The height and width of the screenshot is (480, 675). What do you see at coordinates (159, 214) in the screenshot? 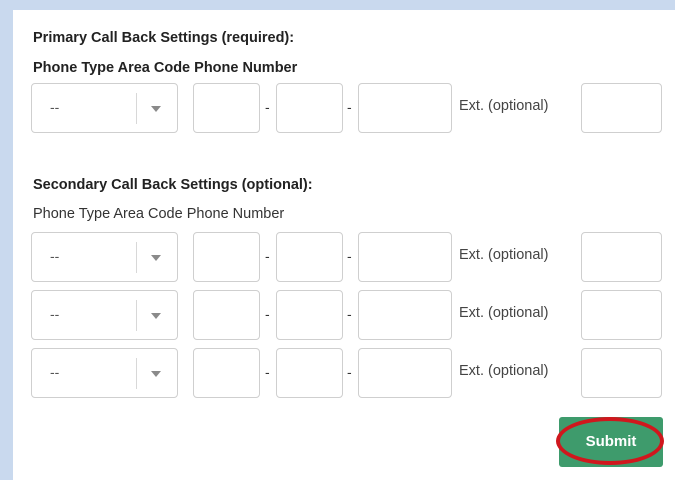
I see `secondary-columns-label: Phone Type Area Code Phone Number` at bounding box center [159, 214].